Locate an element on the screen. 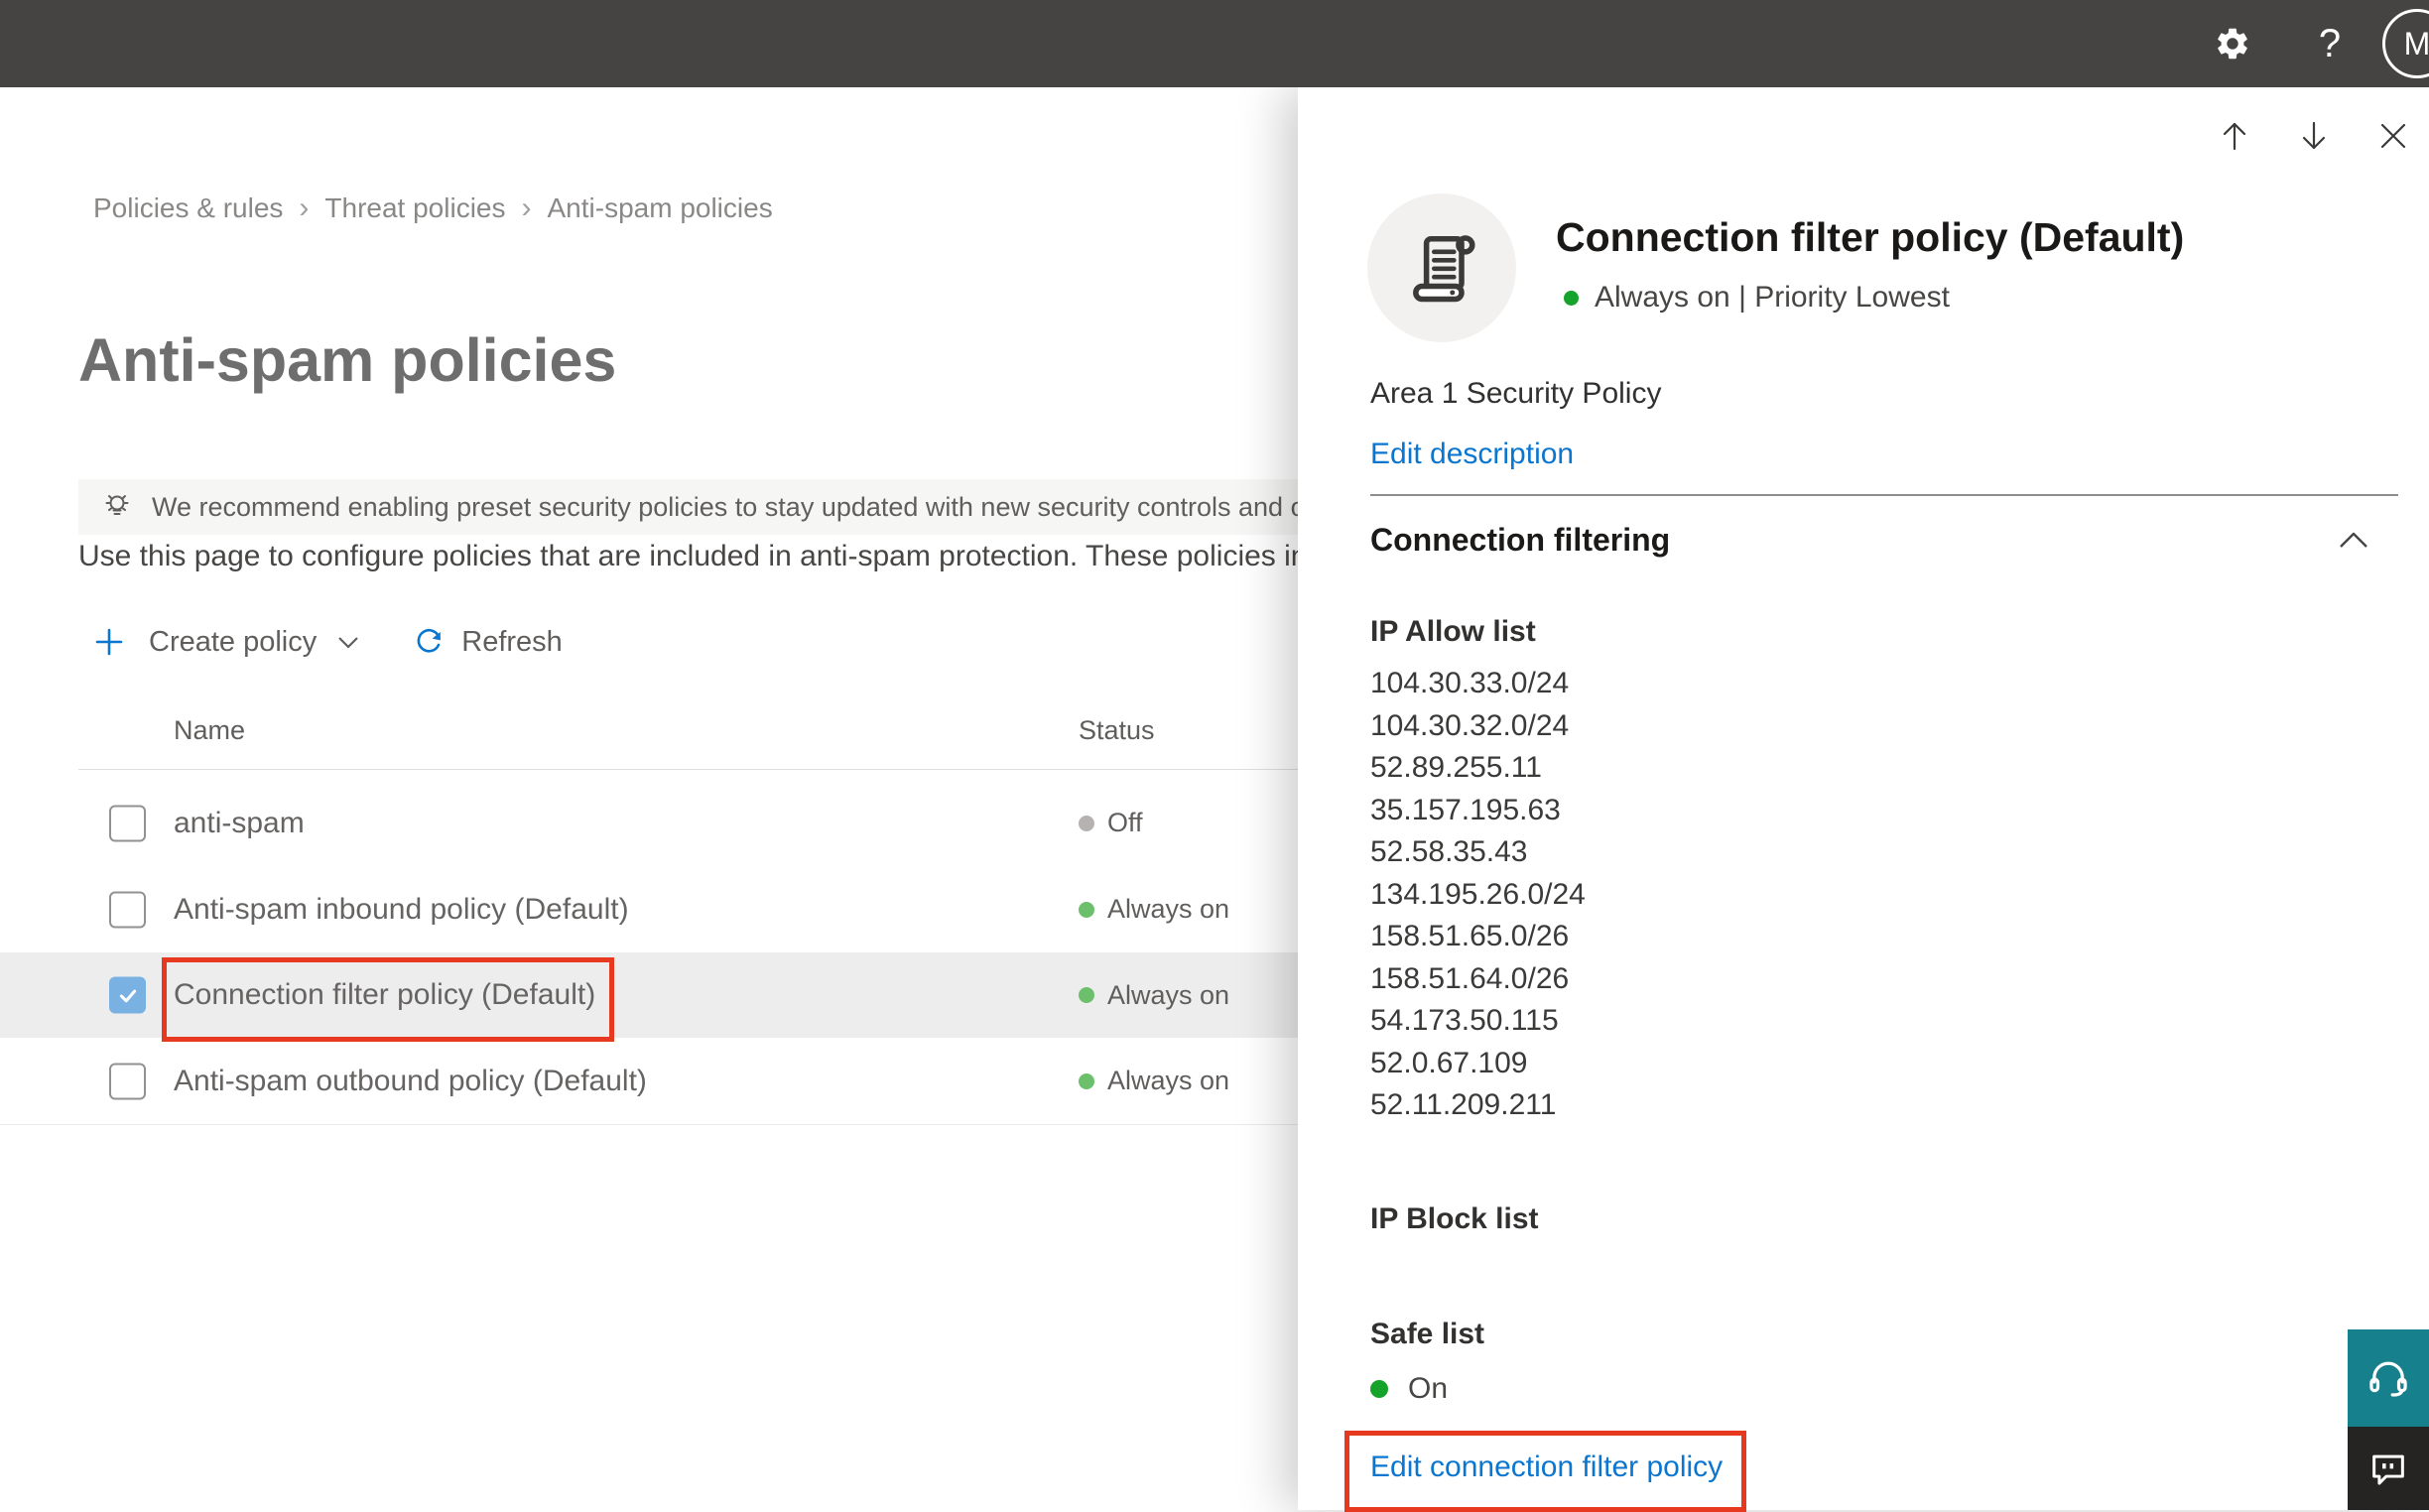 The width and height of the screenshot is (2429, 1512). feedback-button is located at coordinates (2388, 1468).